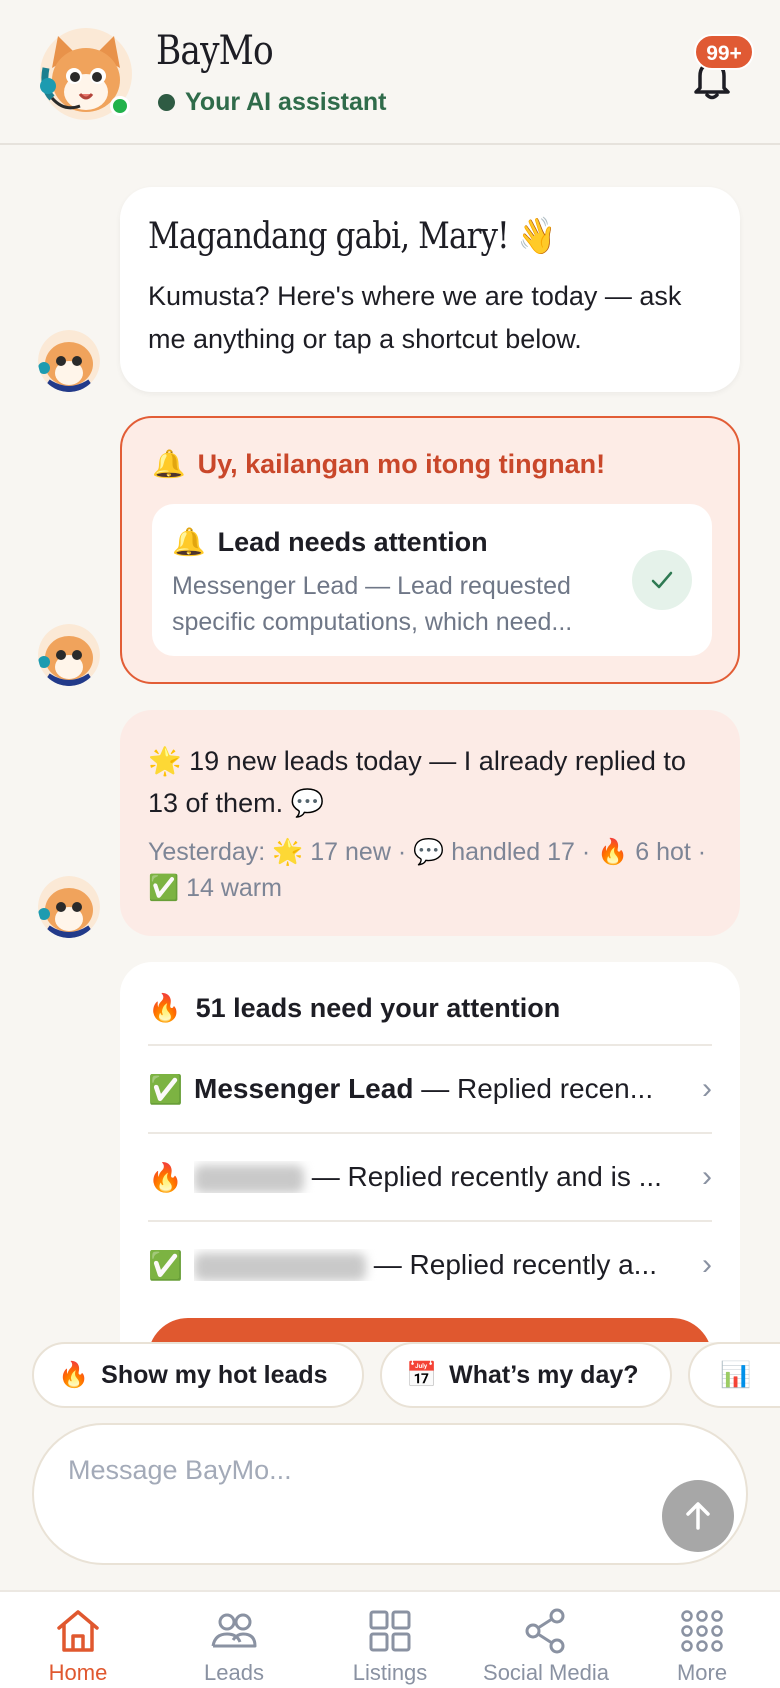 The height and width of the screenshot is (1688, 780). What do you see at coordinates (120, 106) in the screenshot?
I see `online-status-dot` at bounding box center [120, 106].